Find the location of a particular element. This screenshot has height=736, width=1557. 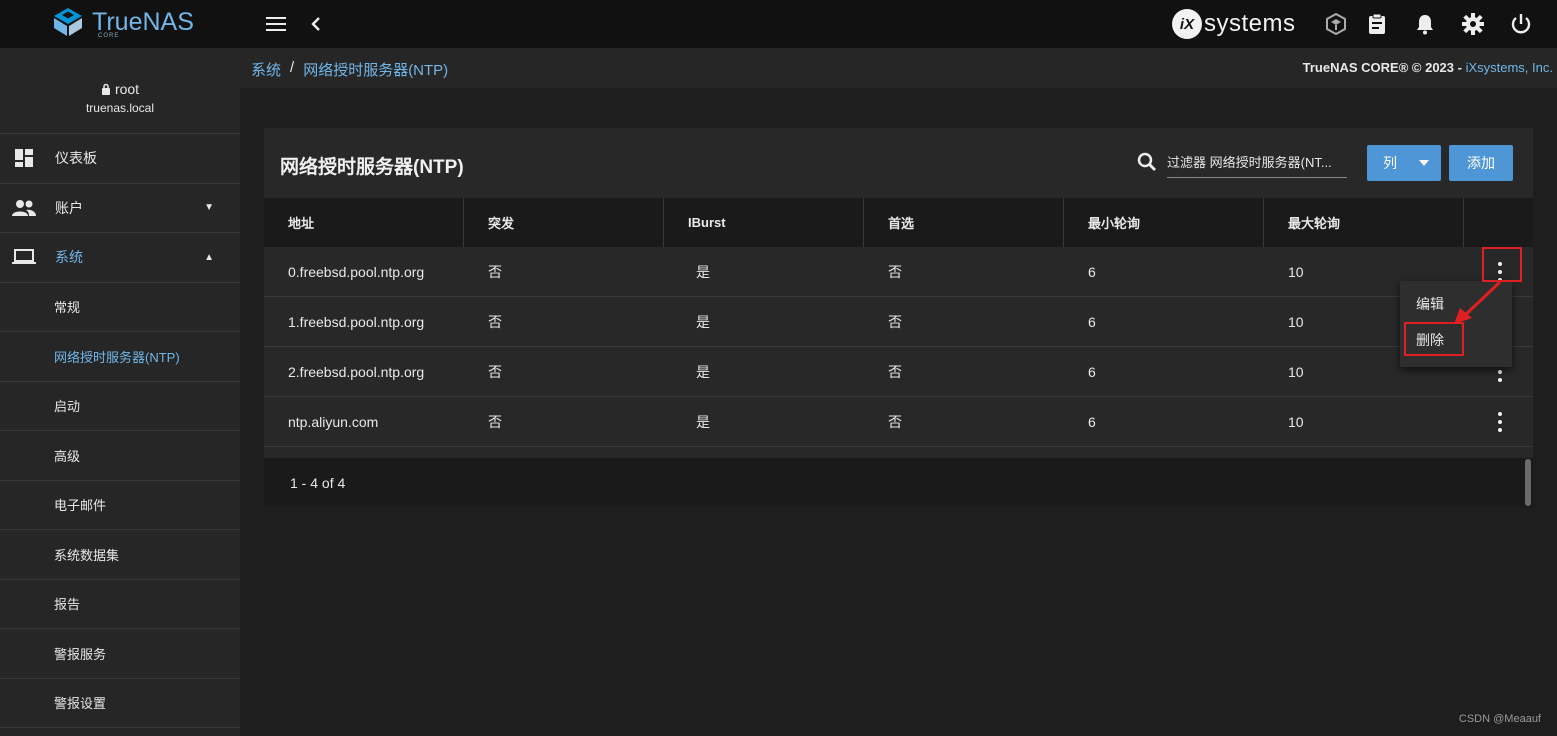

sidebar-item-alert-settings: 警报设置 is located at coordinates (120, 703).